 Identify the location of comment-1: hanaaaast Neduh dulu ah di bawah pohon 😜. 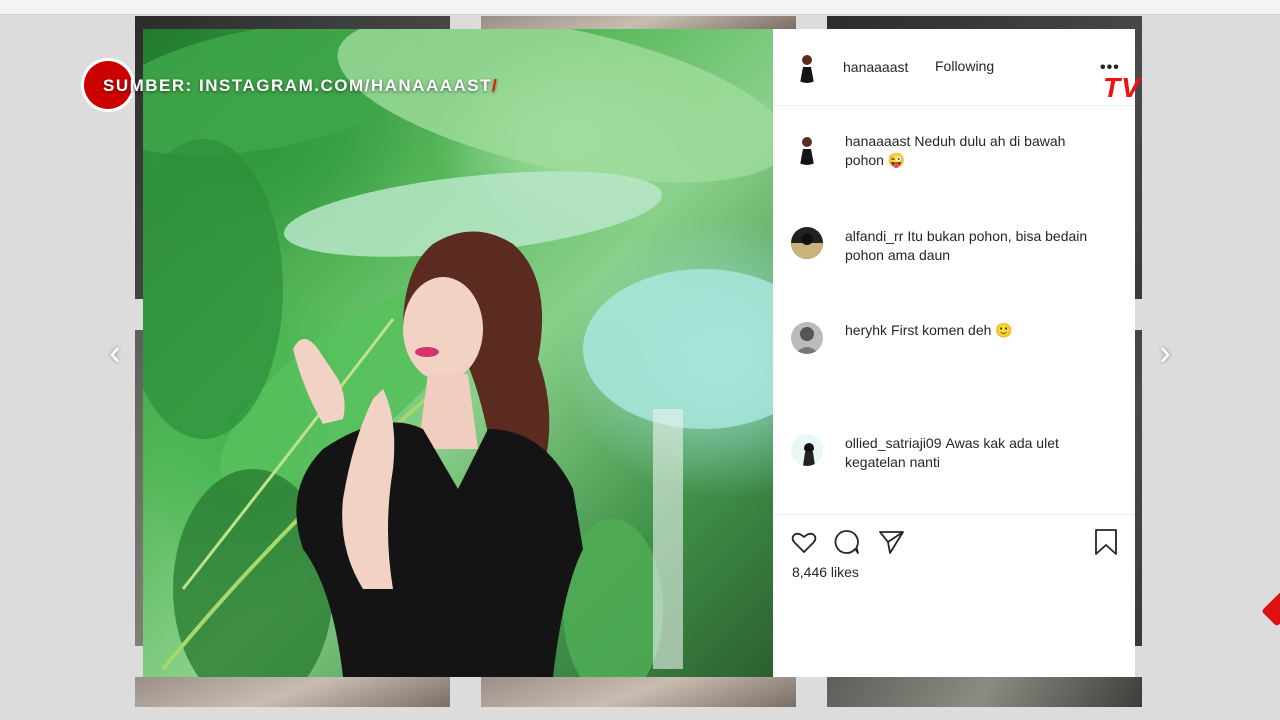
(975, 151).